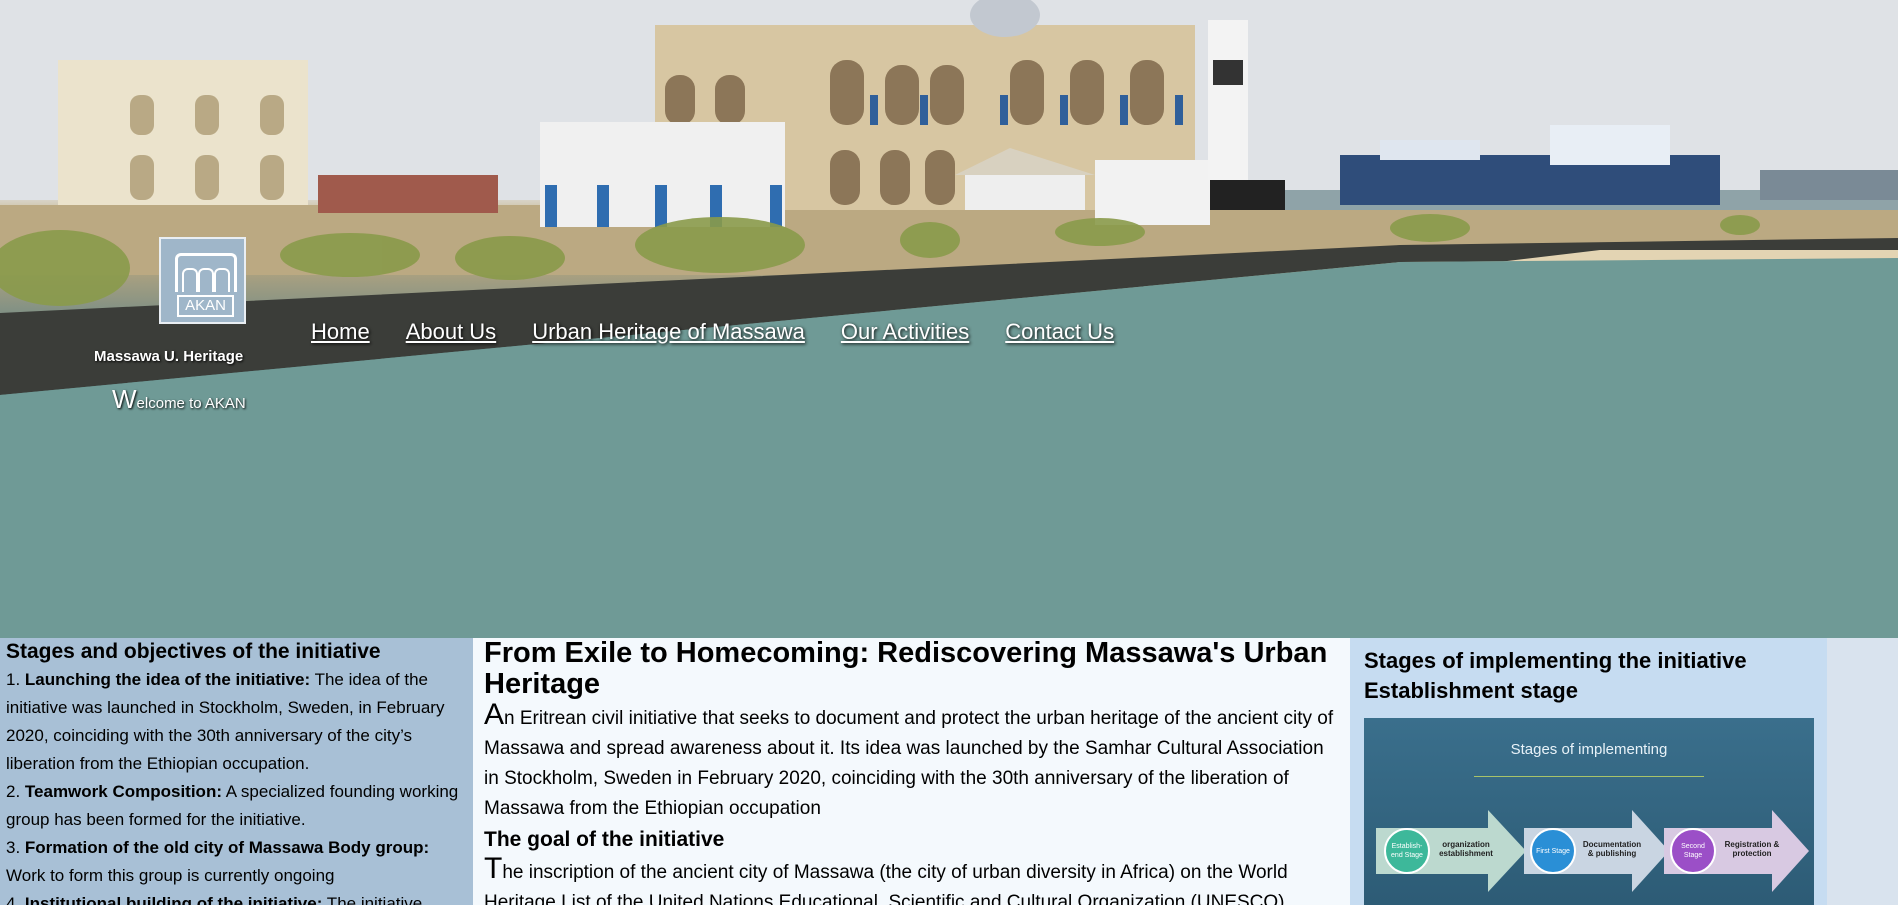 This screenshot has width=1898, height=905. I want to click on site-name: Massawa U. Heritage, so click(169, 356).